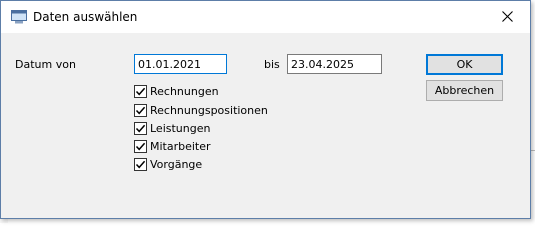 This screenshot has height=240, width=535. I want to click on checkbox-rechnungen: Rechnungen, so click(176, 91).